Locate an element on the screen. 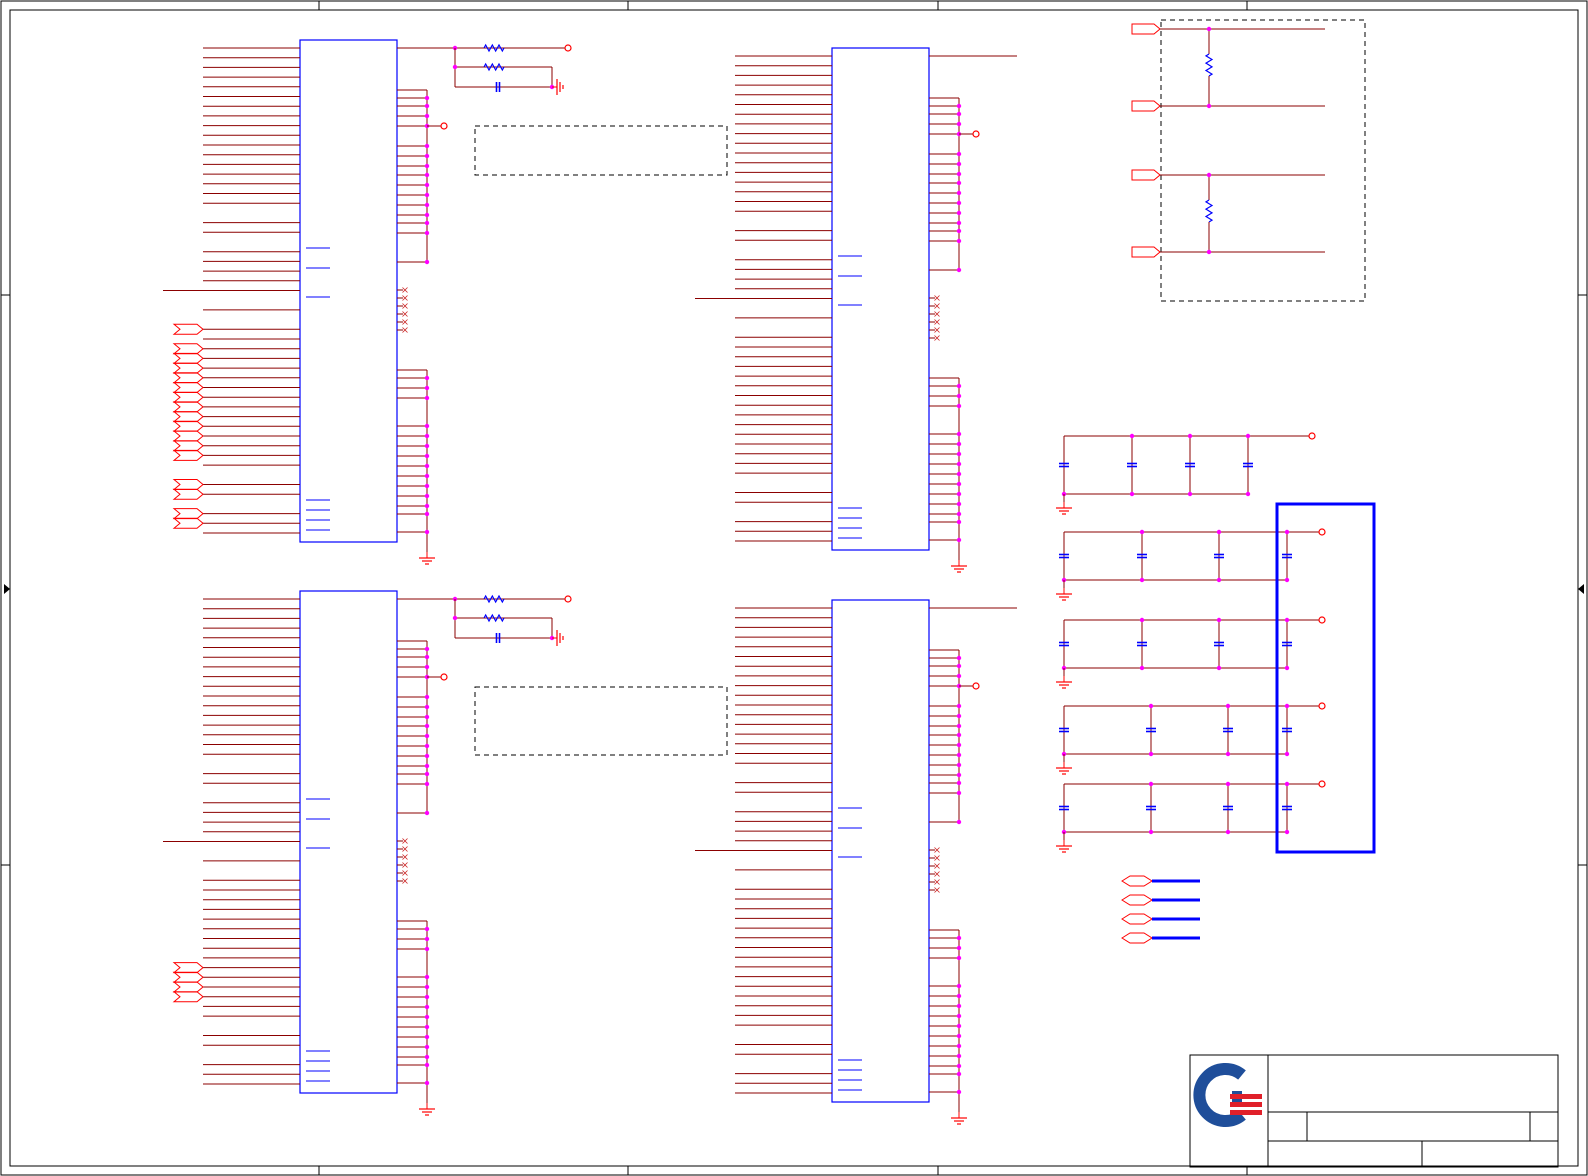  ic-body is located at coordinates (880, 299).